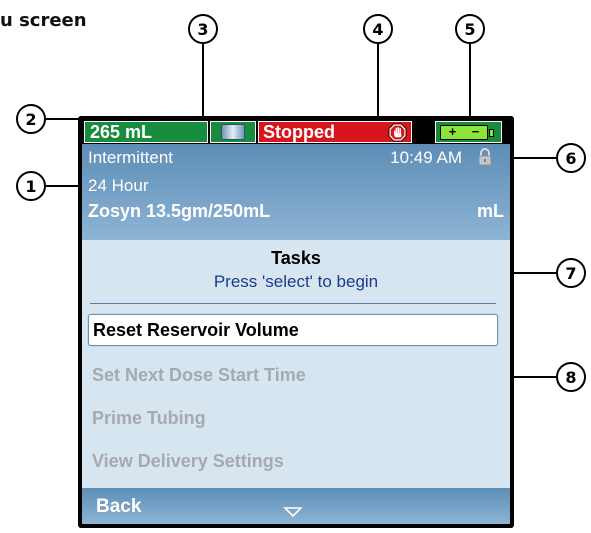 The image size is (591, 533). I want to click on task-set-next-dose-start-time: Set Next Dose Start Time, so click(293, 376).